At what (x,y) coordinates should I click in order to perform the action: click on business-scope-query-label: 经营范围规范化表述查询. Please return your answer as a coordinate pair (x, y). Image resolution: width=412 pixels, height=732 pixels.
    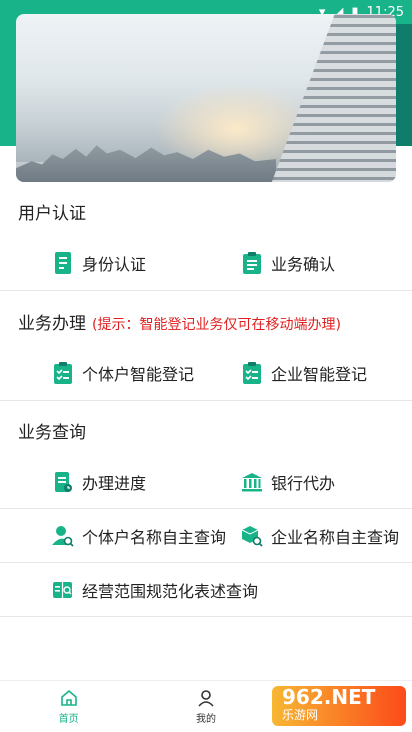
    Looking at the image, I should click on (170, 591).